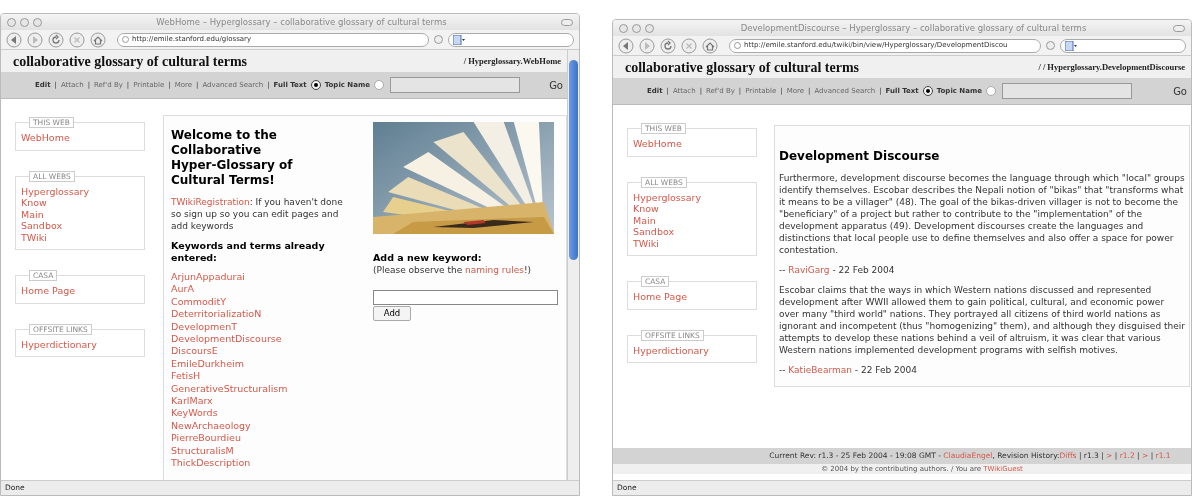 The width and height of the screenshot is (1192, 496). Describe the element at coordinates (573, 265) in the screenshot. I see `scrollbar` at that location.